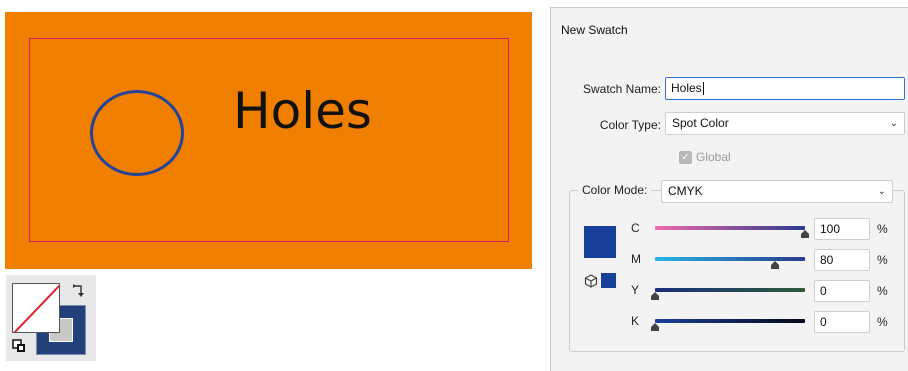 The height and width of the screenshot is (371, 908). I want to click on color-type-select: Spot Color ⌄, so click(785, 123).